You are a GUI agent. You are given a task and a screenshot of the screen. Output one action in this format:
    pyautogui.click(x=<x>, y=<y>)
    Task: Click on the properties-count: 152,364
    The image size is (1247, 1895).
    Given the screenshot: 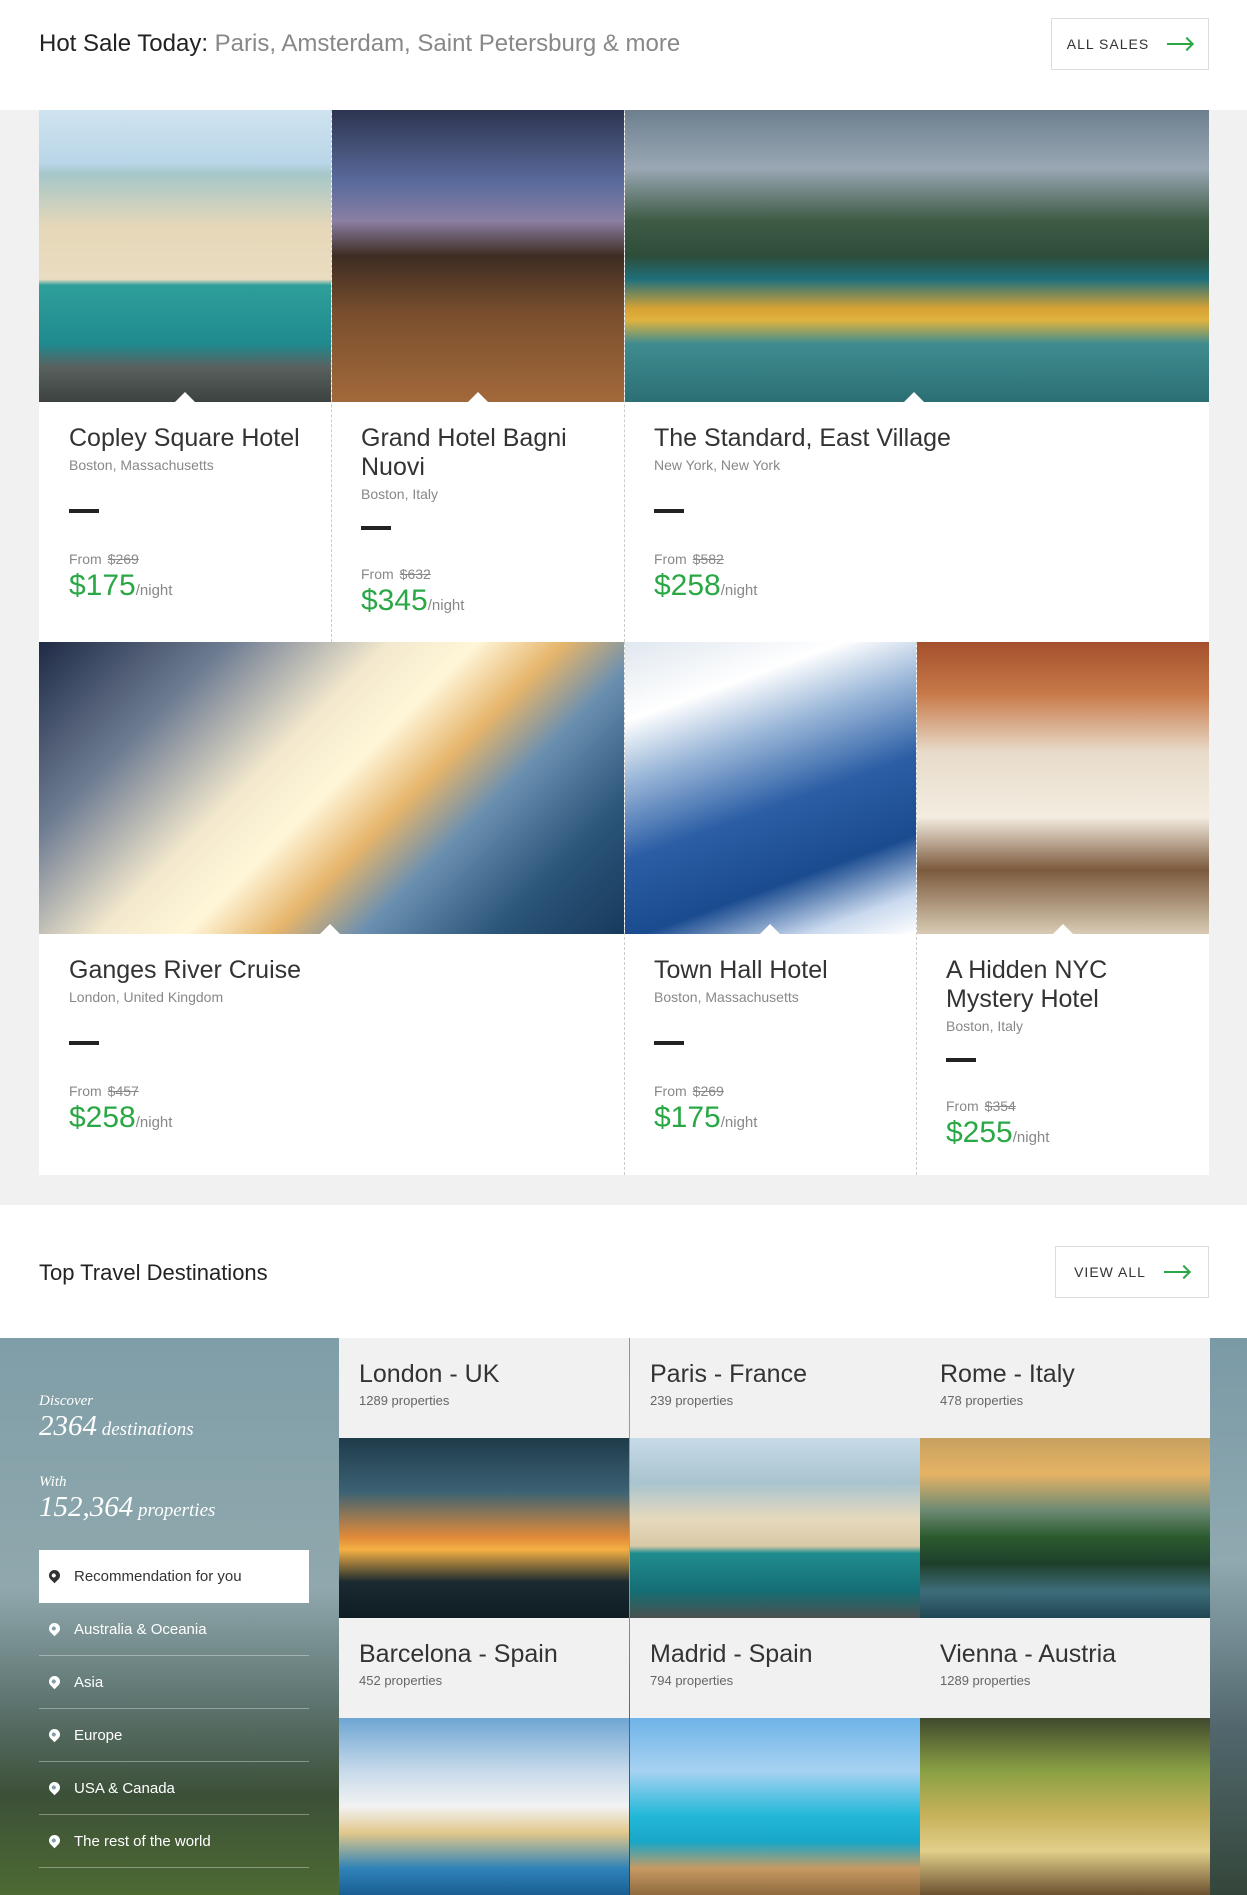 What is the action you would take?
    pyautogui.click(x=86, y=1507)
    